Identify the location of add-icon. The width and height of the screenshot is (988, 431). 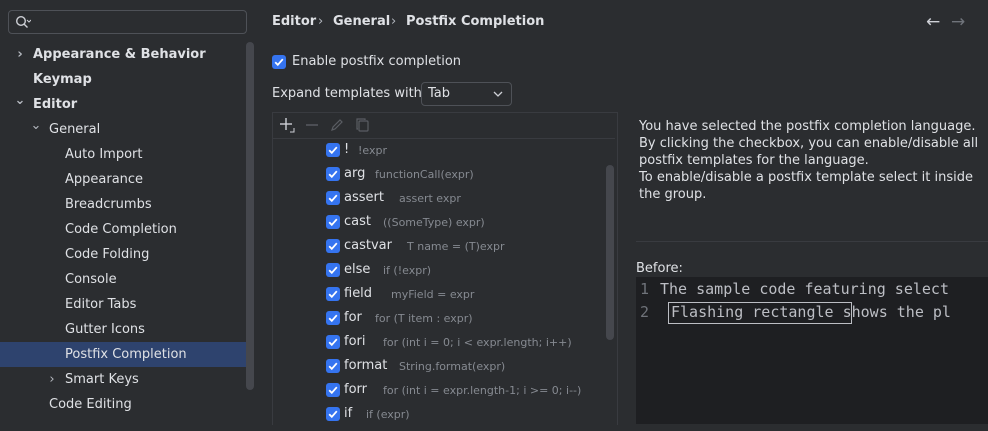
(287, 125).